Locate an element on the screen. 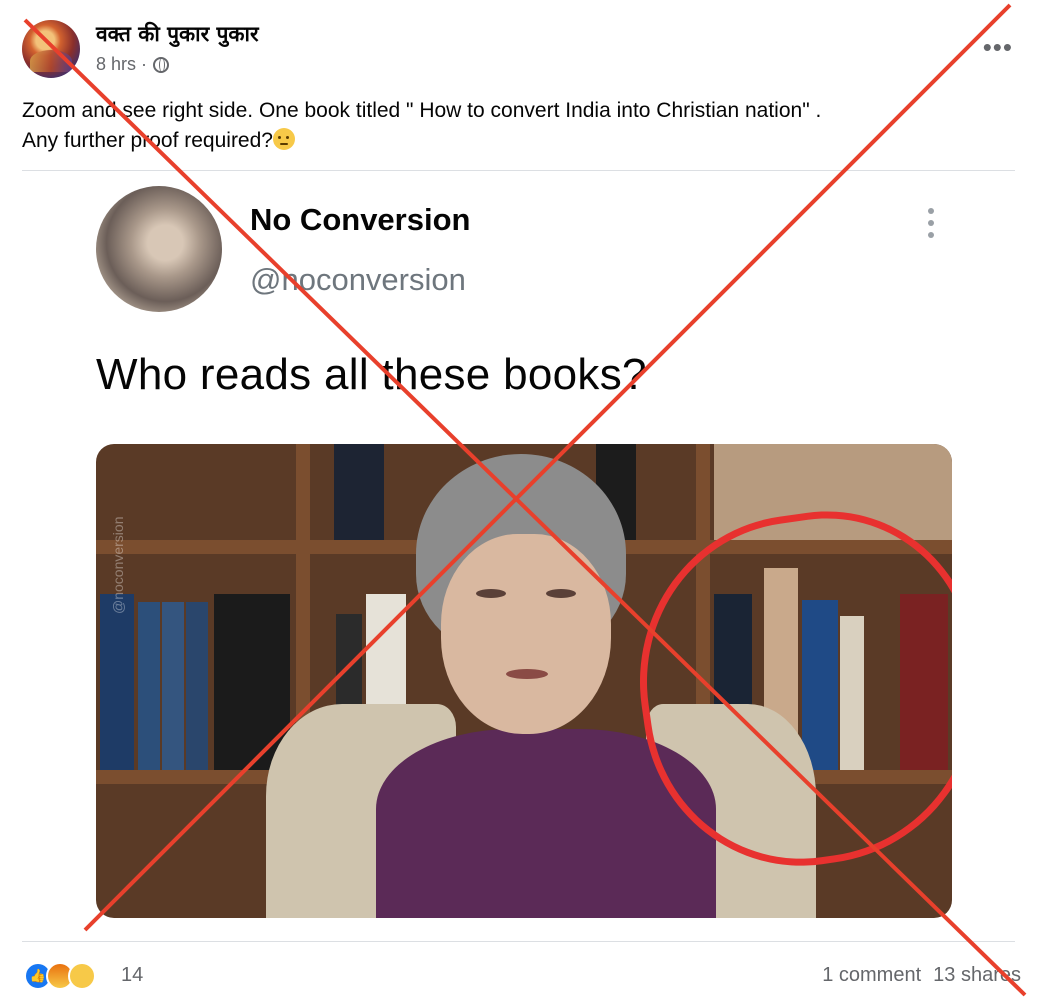 This screenshot has height=1002, width=1037. caption-line-2-wrap: Any further proof required? is located at coordinates (502, 141).